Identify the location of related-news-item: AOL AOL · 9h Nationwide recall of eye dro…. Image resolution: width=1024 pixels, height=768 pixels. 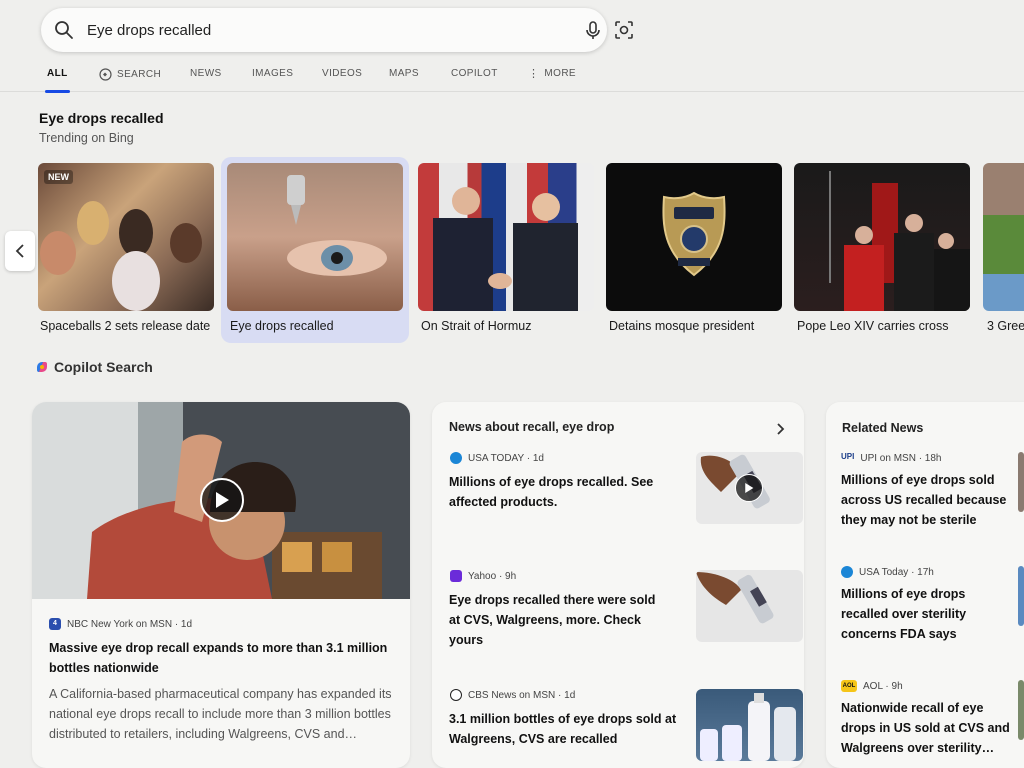
(931, 719).